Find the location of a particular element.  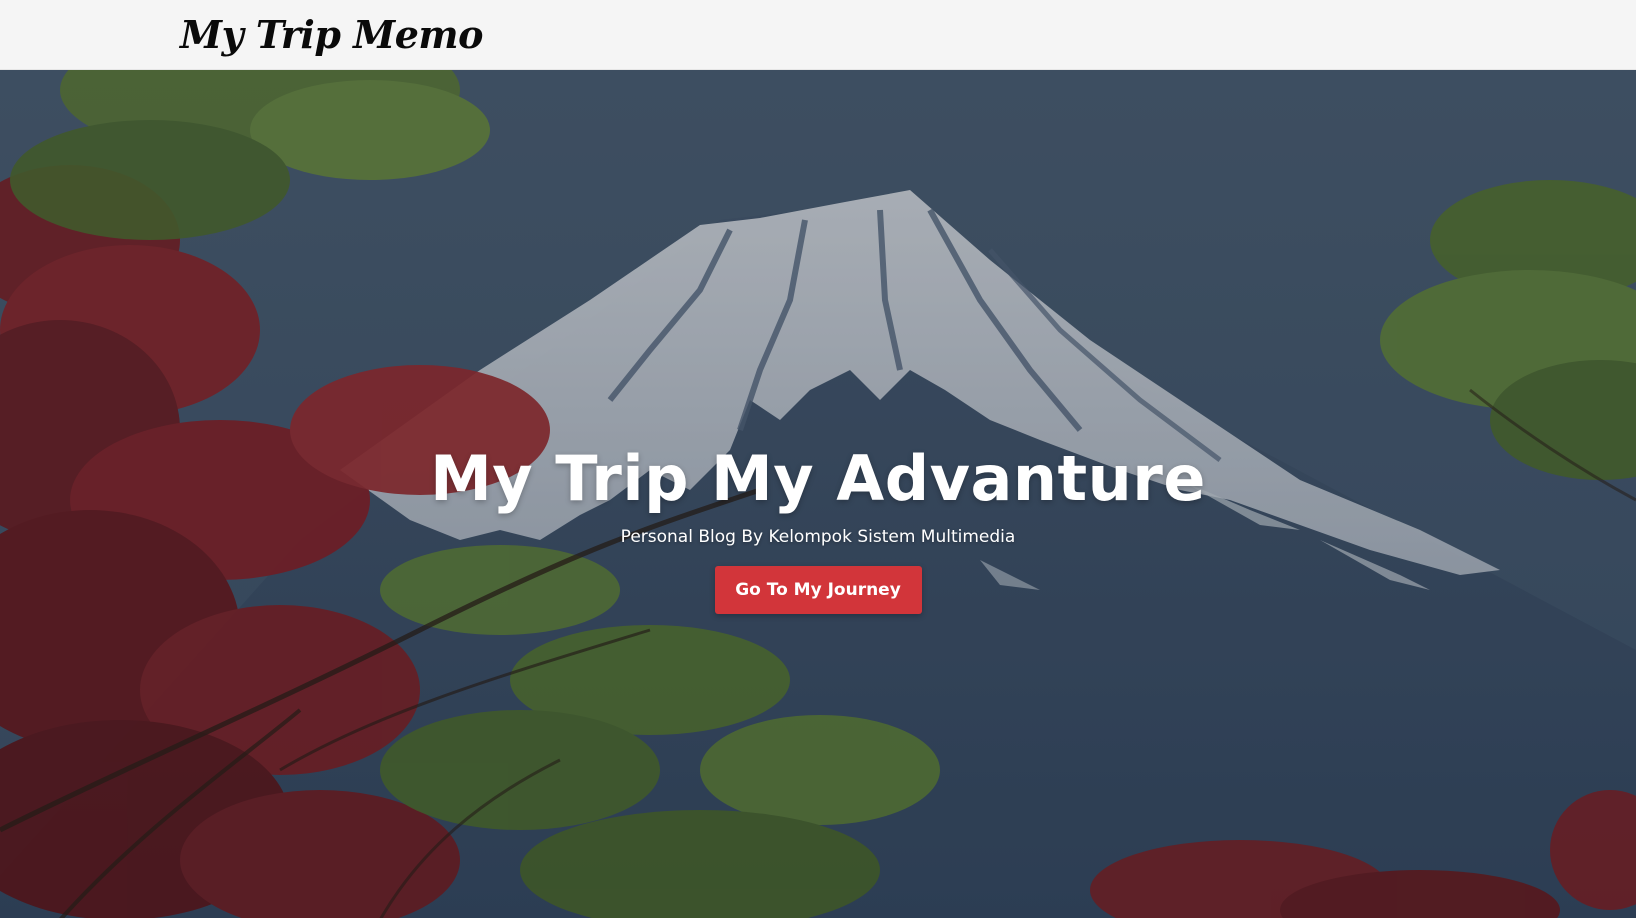

hero-title: My Trip My Advanture is located at coordinates (818, 478).